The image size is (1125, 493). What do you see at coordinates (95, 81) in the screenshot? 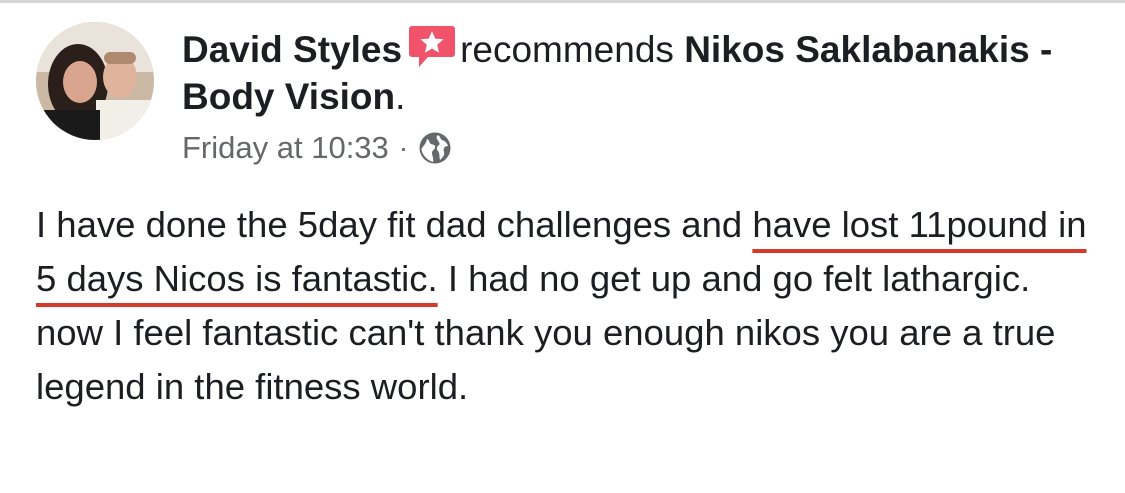
I see `avatar` at bounding box center [95, 81].